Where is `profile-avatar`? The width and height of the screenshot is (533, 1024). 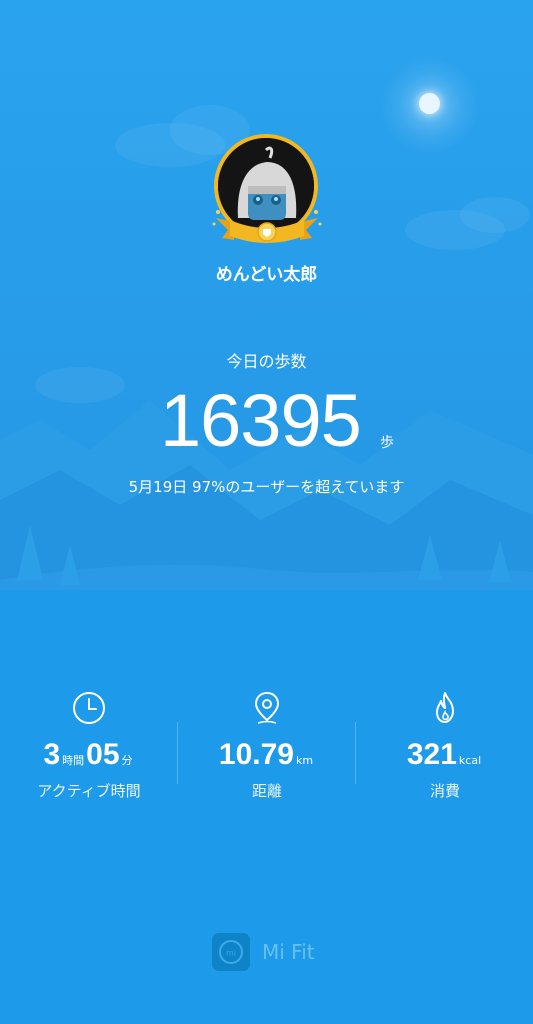
profile-avatar is located at coordinates (267, 189).